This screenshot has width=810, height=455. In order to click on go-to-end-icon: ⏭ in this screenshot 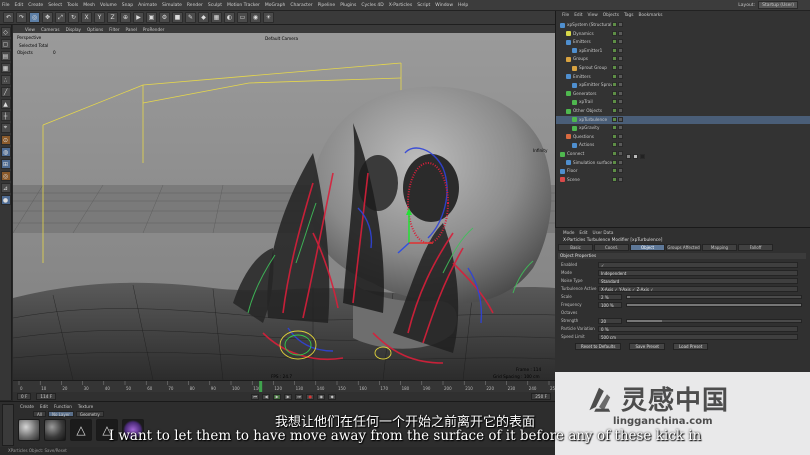, I will do `click(299, 396)`.